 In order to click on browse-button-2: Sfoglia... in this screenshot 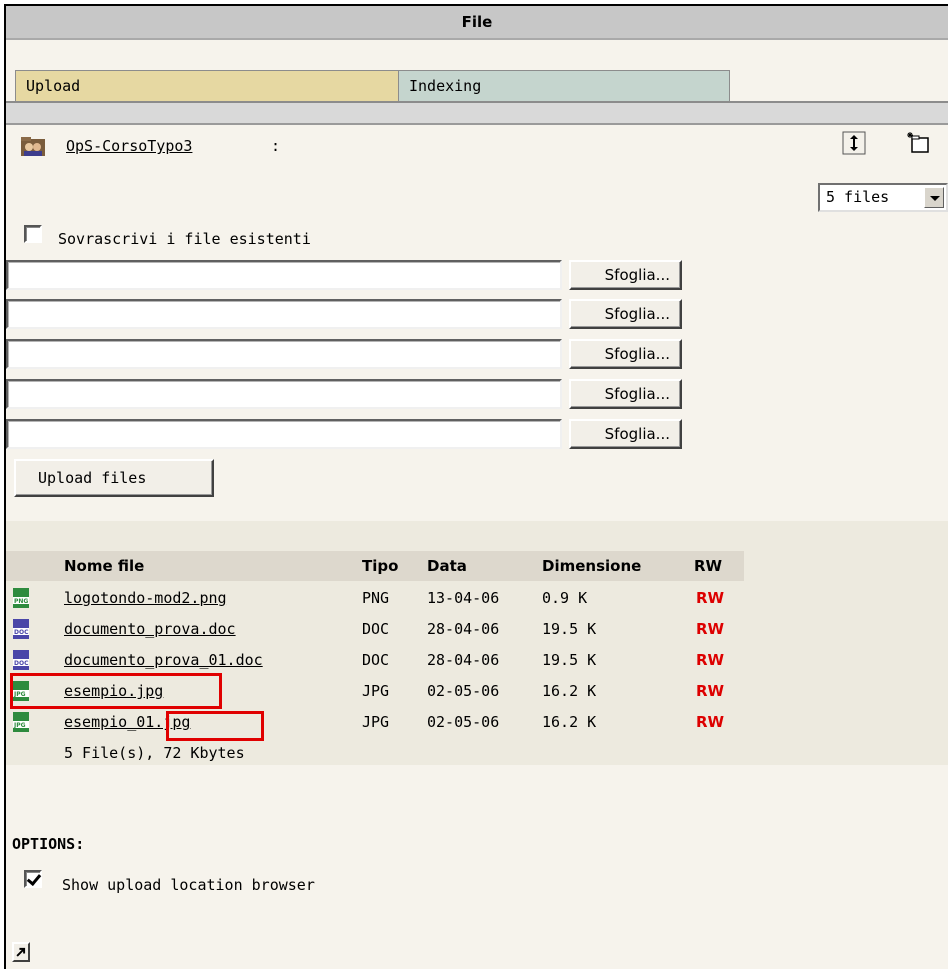, I will do `click(625, 314)`.